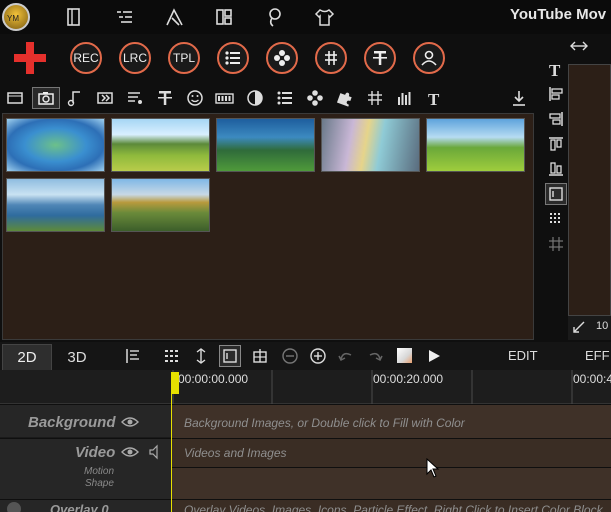 The width and height of the screenshot is (611, 512). I want to click on zoom-in-icon, so click(318, 356).